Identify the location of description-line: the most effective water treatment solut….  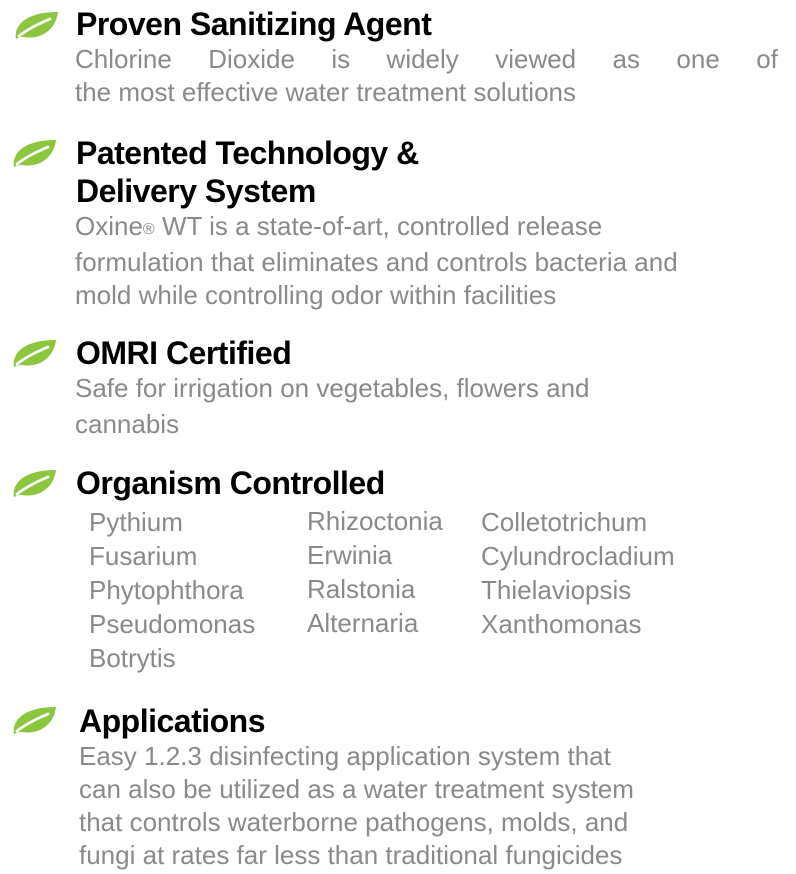
(325, 92).